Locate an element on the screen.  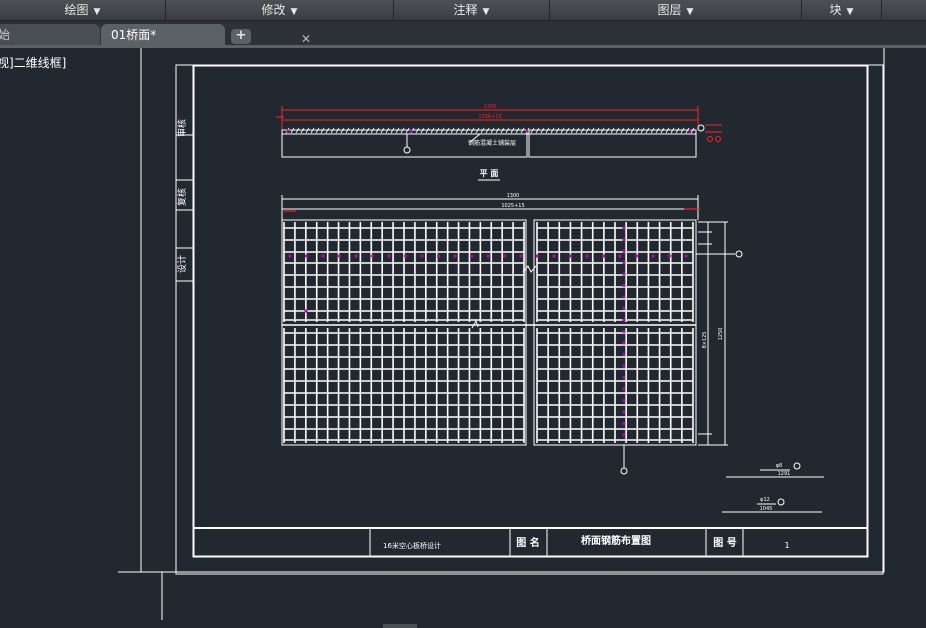
plan-dim-sub: 1025+15 is located at coordinates (512, 206).